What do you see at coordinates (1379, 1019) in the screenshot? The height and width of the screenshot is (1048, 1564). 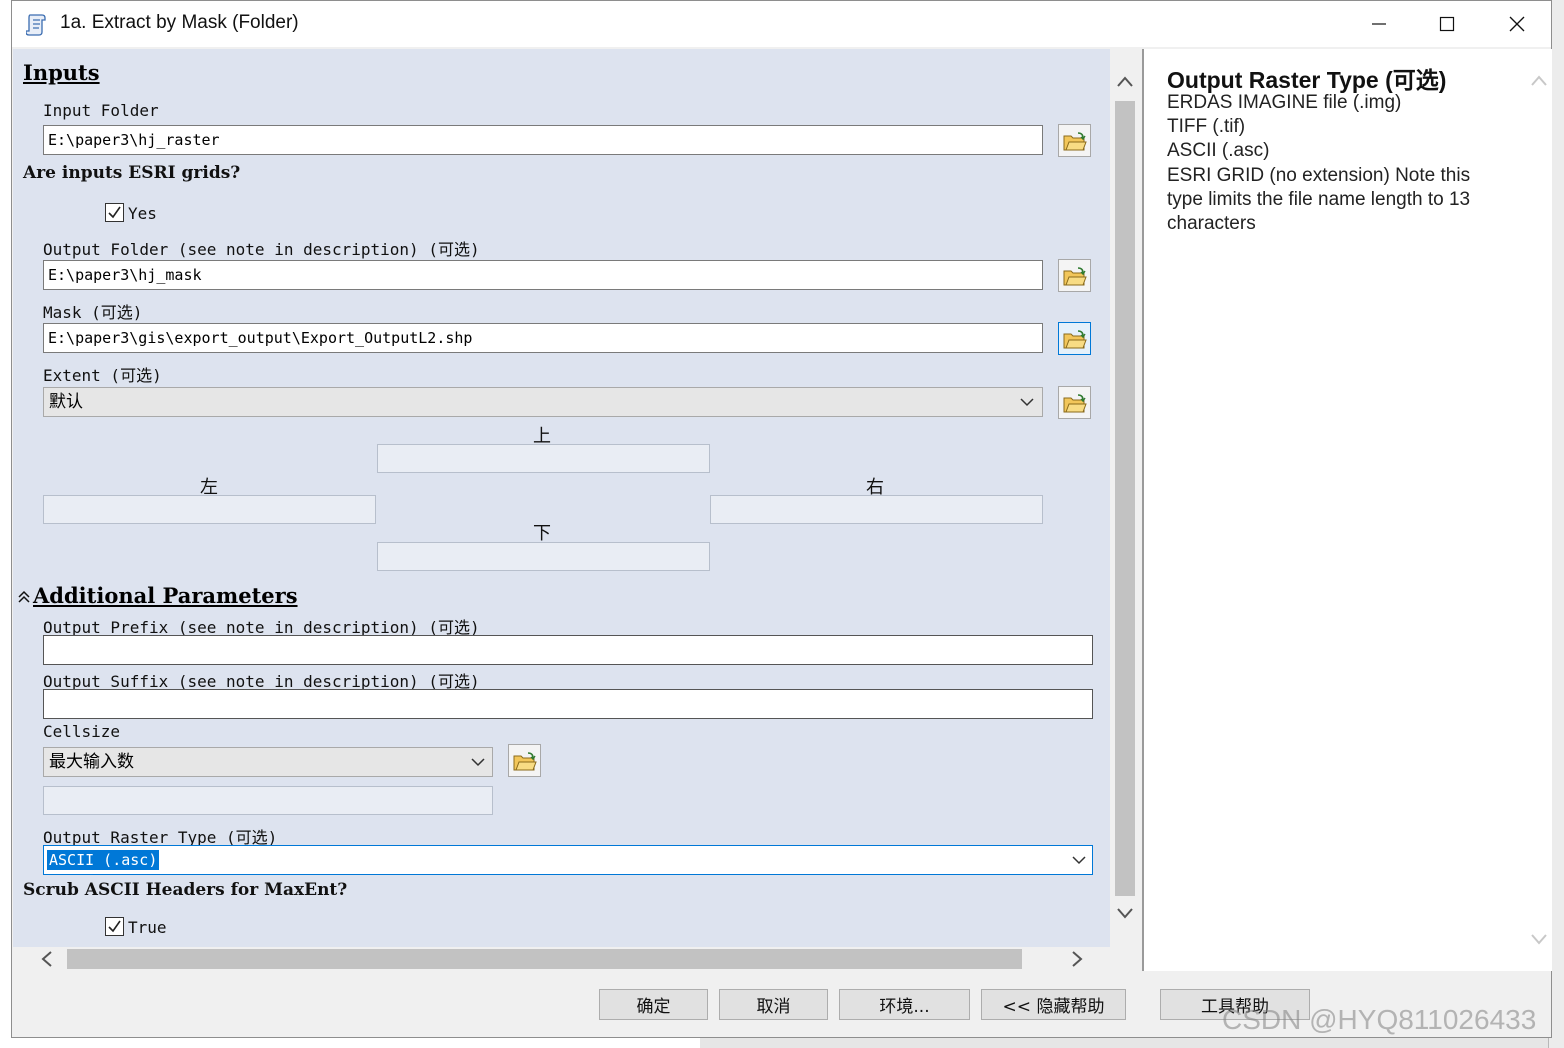 I see `watermark: CSDN @HYQ811026433` at bounding box center [1379, 1019].